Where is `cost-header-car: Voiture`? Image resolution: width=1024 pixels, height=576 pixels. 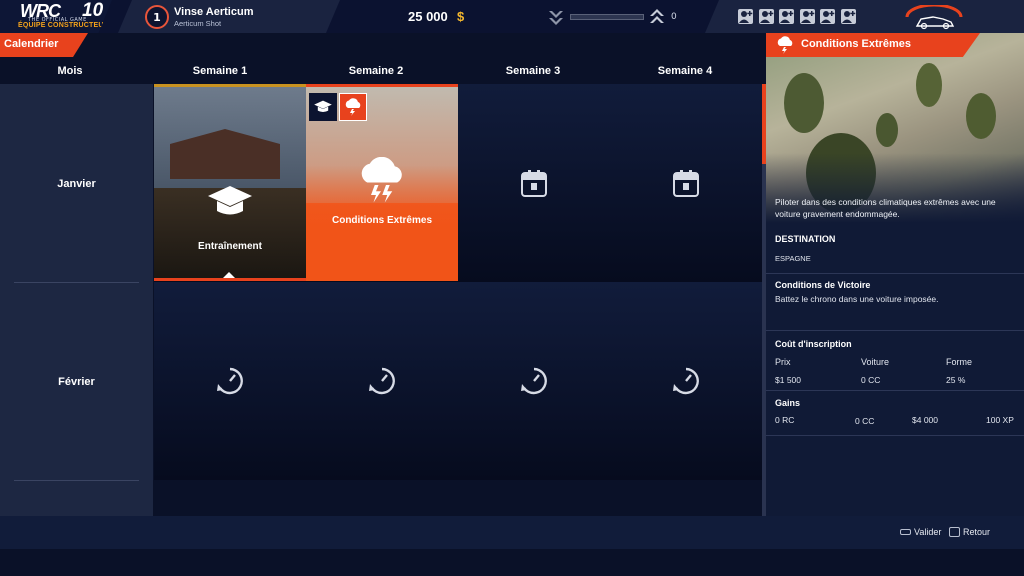
cost-header-car: Voiture is located at coordinates (875, 362).